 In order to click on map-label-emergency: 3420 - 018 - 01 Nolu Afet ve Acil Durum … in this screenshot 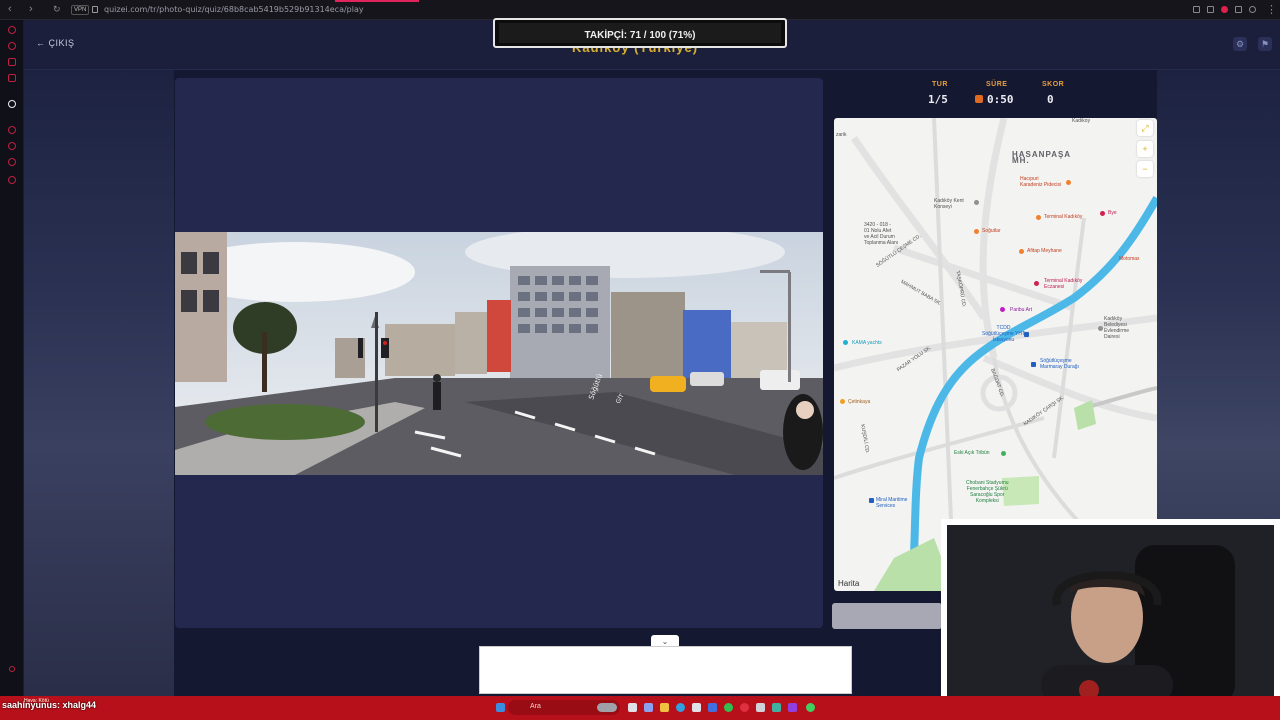, I will do `click(881, 234)`.